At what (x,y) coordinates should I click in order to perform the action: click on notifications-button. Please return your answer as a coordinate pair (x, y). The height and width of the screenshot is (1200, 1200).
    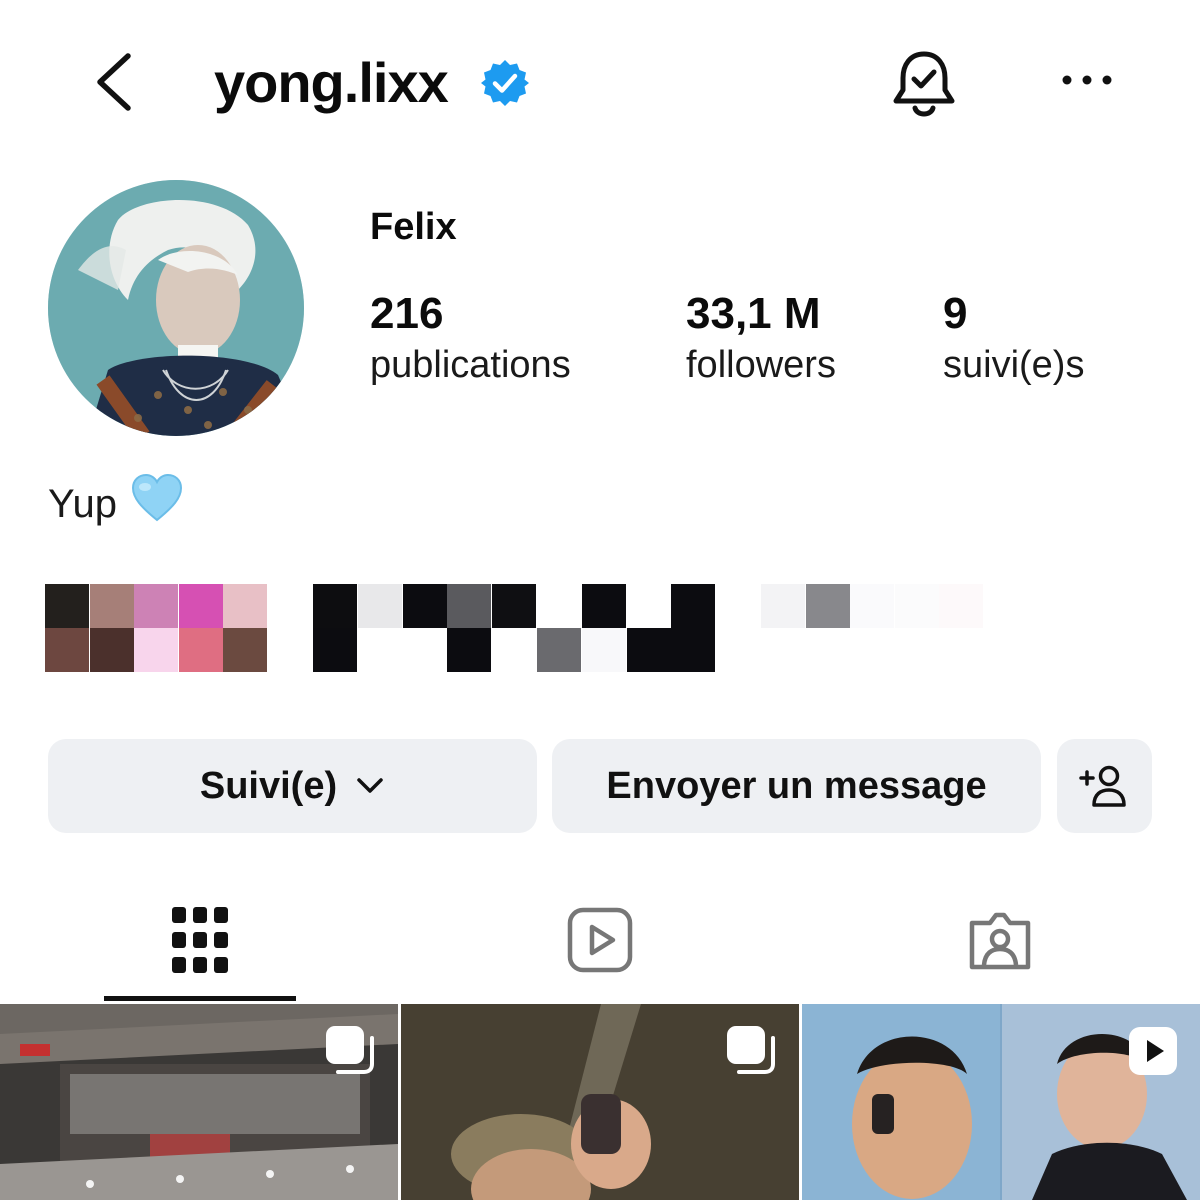
    Looking at the image, I should click on (924, 84).